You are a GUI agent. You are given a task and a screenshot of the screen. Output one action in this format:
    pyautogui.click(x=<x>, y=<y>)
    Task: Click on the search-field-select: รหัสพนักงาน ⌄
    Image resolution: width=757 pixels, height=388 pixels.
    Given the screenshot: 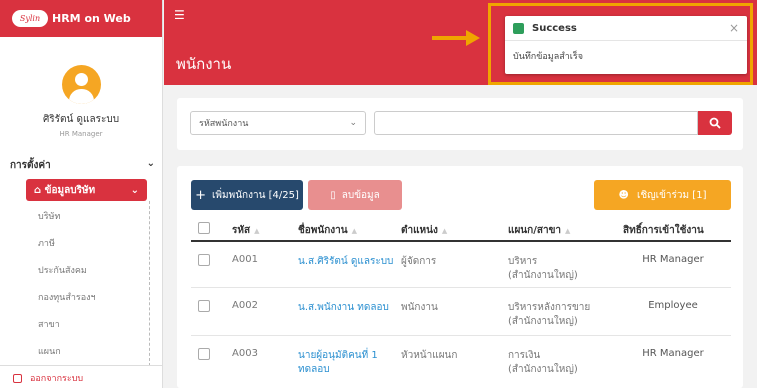 What is the action you would take?
    pyautogui.click(x=278, y=123)
    